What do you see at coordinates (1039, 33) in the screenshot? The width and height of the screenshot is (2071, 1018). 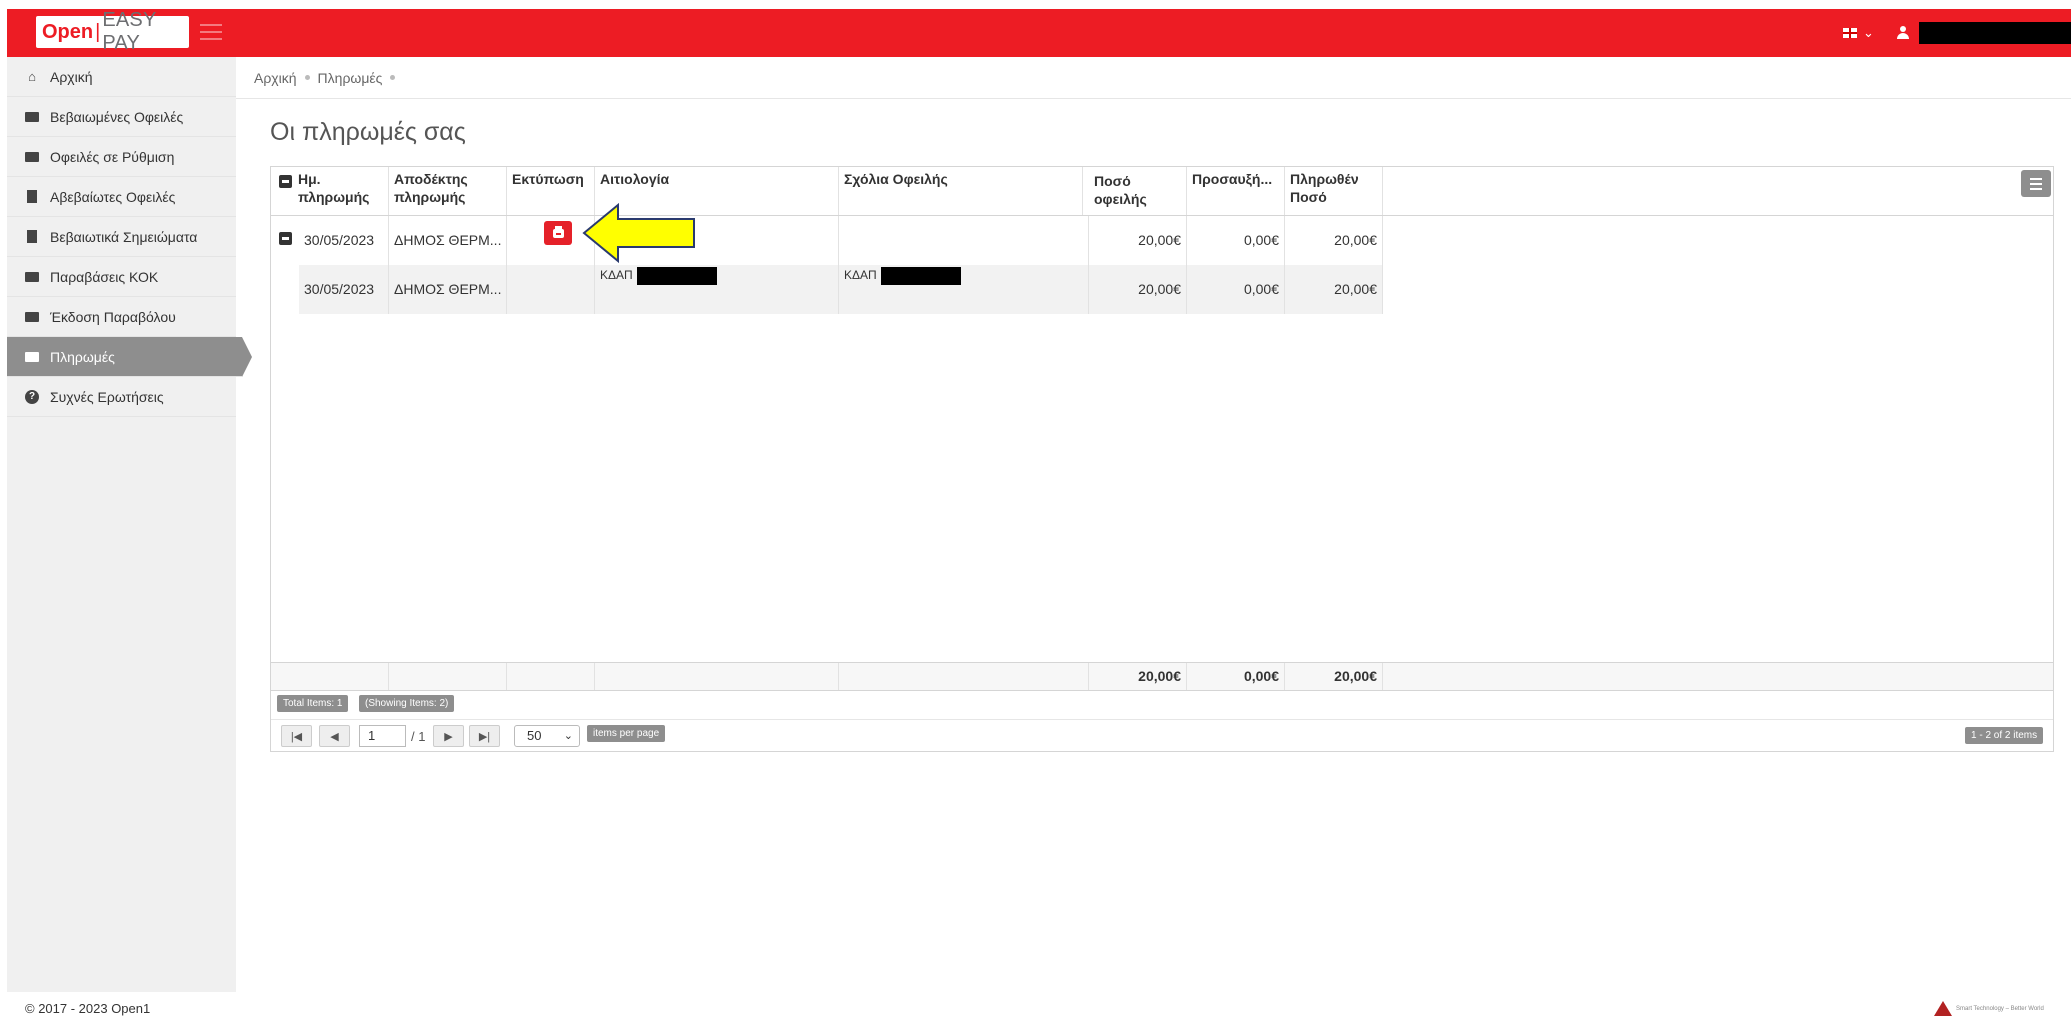 I see `top-bar: Open|EASY PAY ⌄ ⌄` at bounding box center [1039, 33].